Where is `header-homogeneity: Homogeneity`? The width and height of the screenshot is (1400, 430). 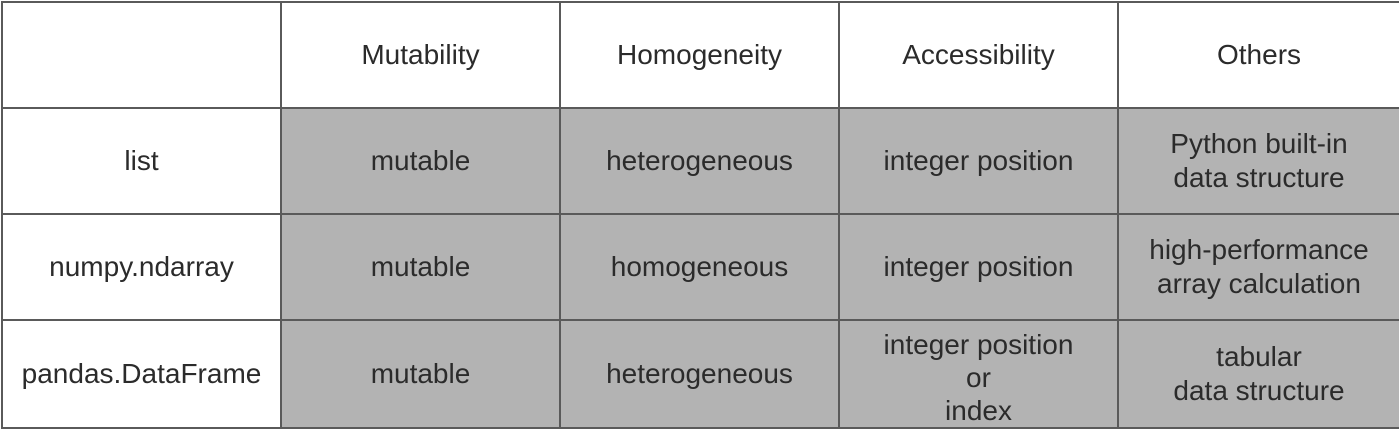
header-homogeneity: Homogeneity is located at coordinates (700, 56).